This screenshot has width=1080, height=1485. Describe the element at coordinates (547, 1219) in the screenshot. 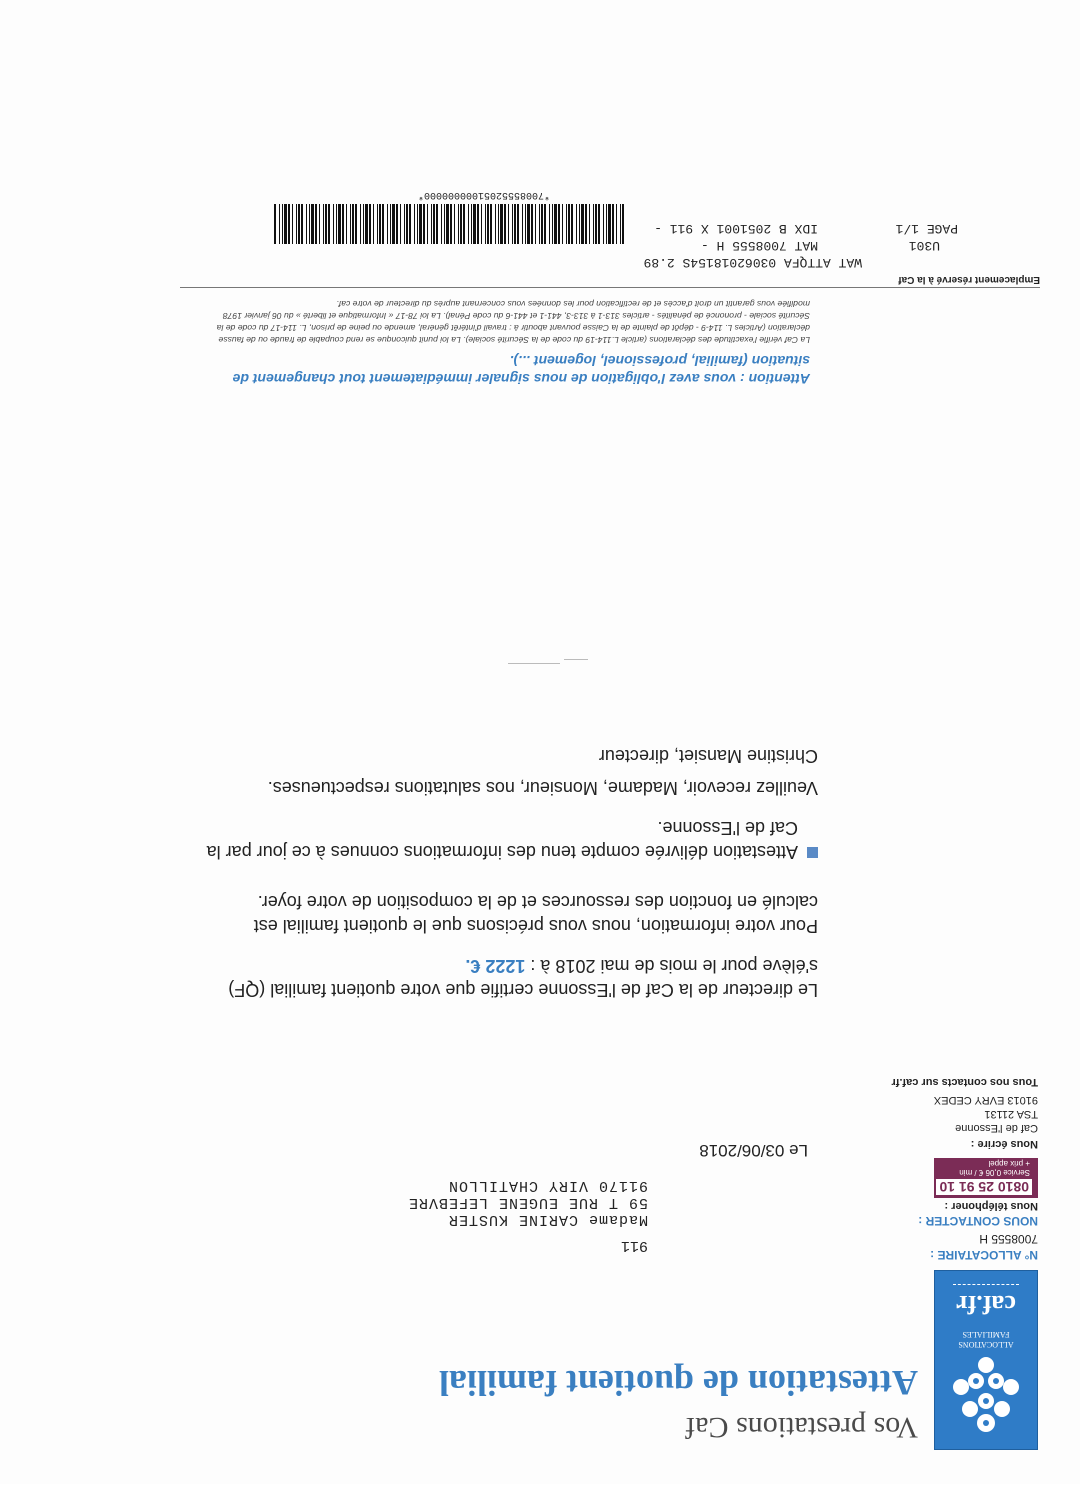

I see `addressee-name: Madame CARINE KUSTER` at that location.